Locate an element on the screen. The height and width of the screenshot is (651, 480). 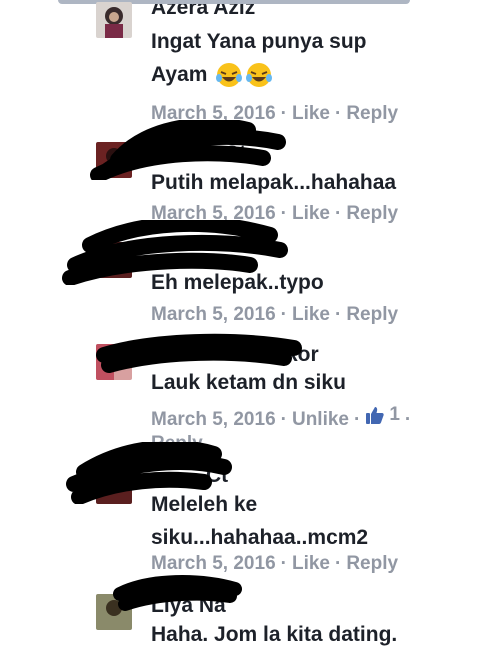
comment-meta: March 5, 2016 · Unlike · 1 · Reply is located at coordinates (291, 429).